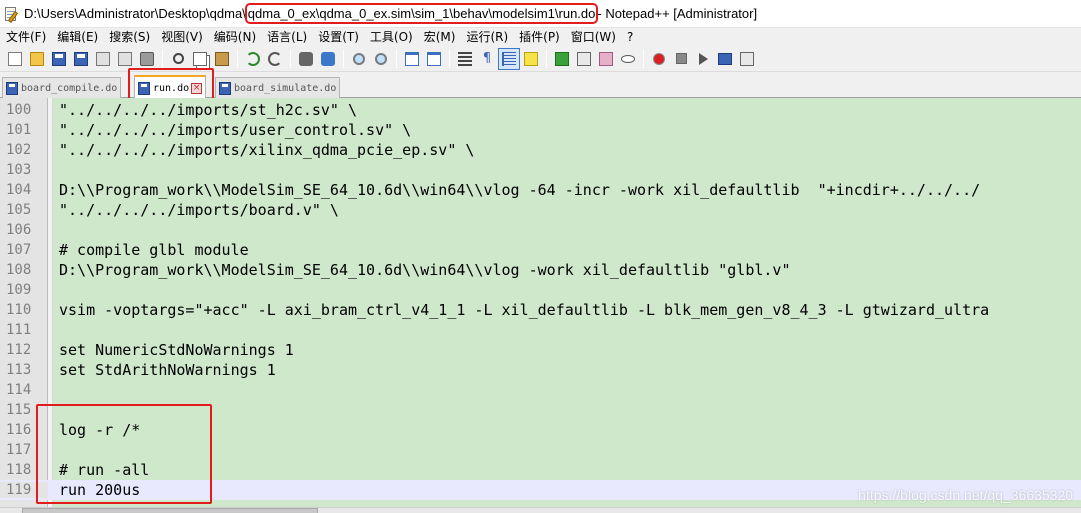 This screenshot has height=513, width=1081. I want to click on code-text: set NumericStdNoWarnings 1, so click(176, 350).